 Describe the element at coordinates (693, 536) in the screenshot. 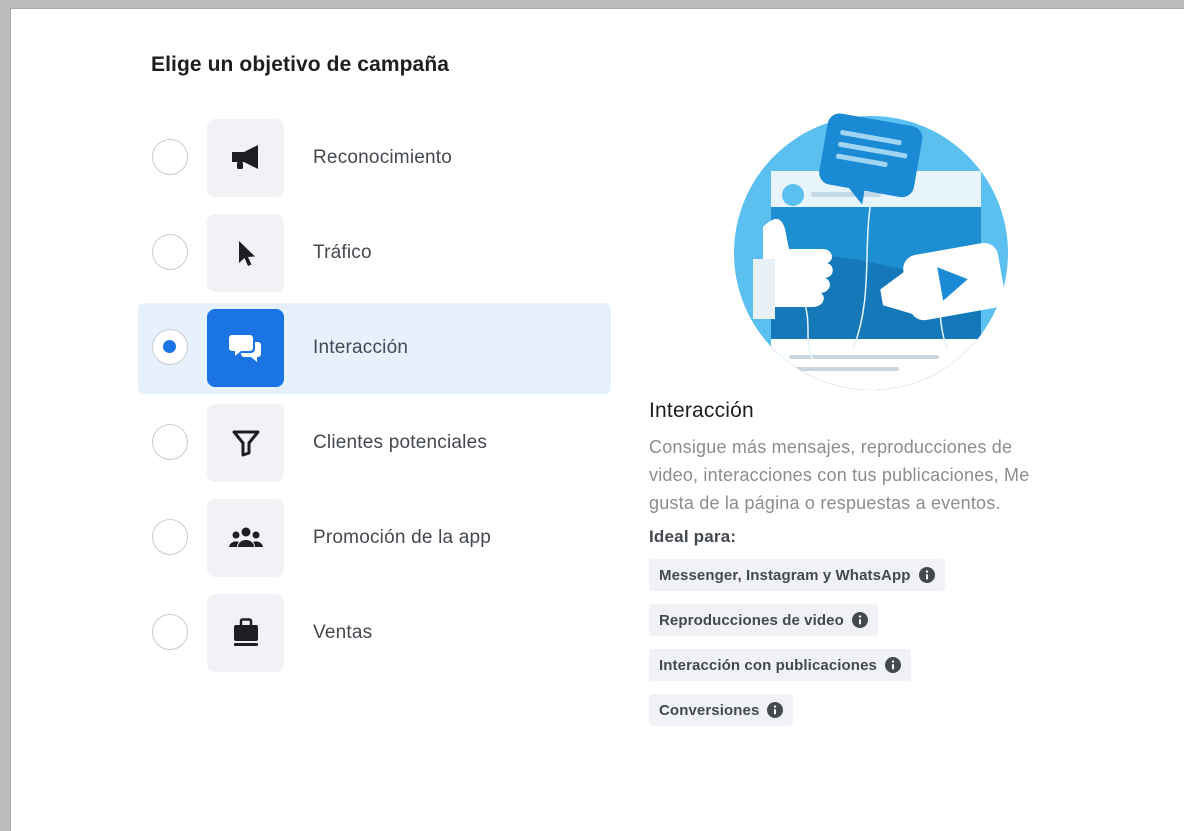

I see `ideal-for-label: Ideal para:` at that location.